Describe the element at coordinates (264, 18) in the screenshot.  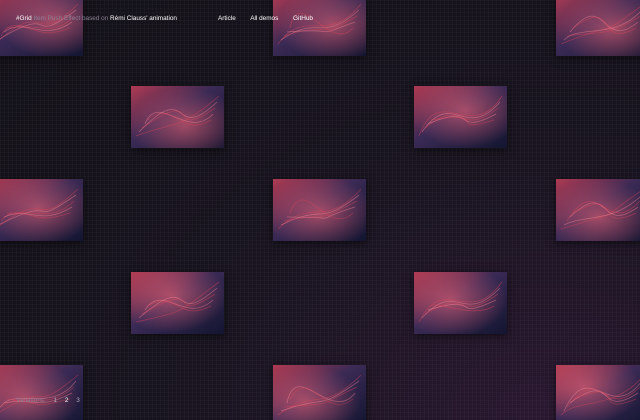
I see `nav-all-demos-link: All demos` at that location.